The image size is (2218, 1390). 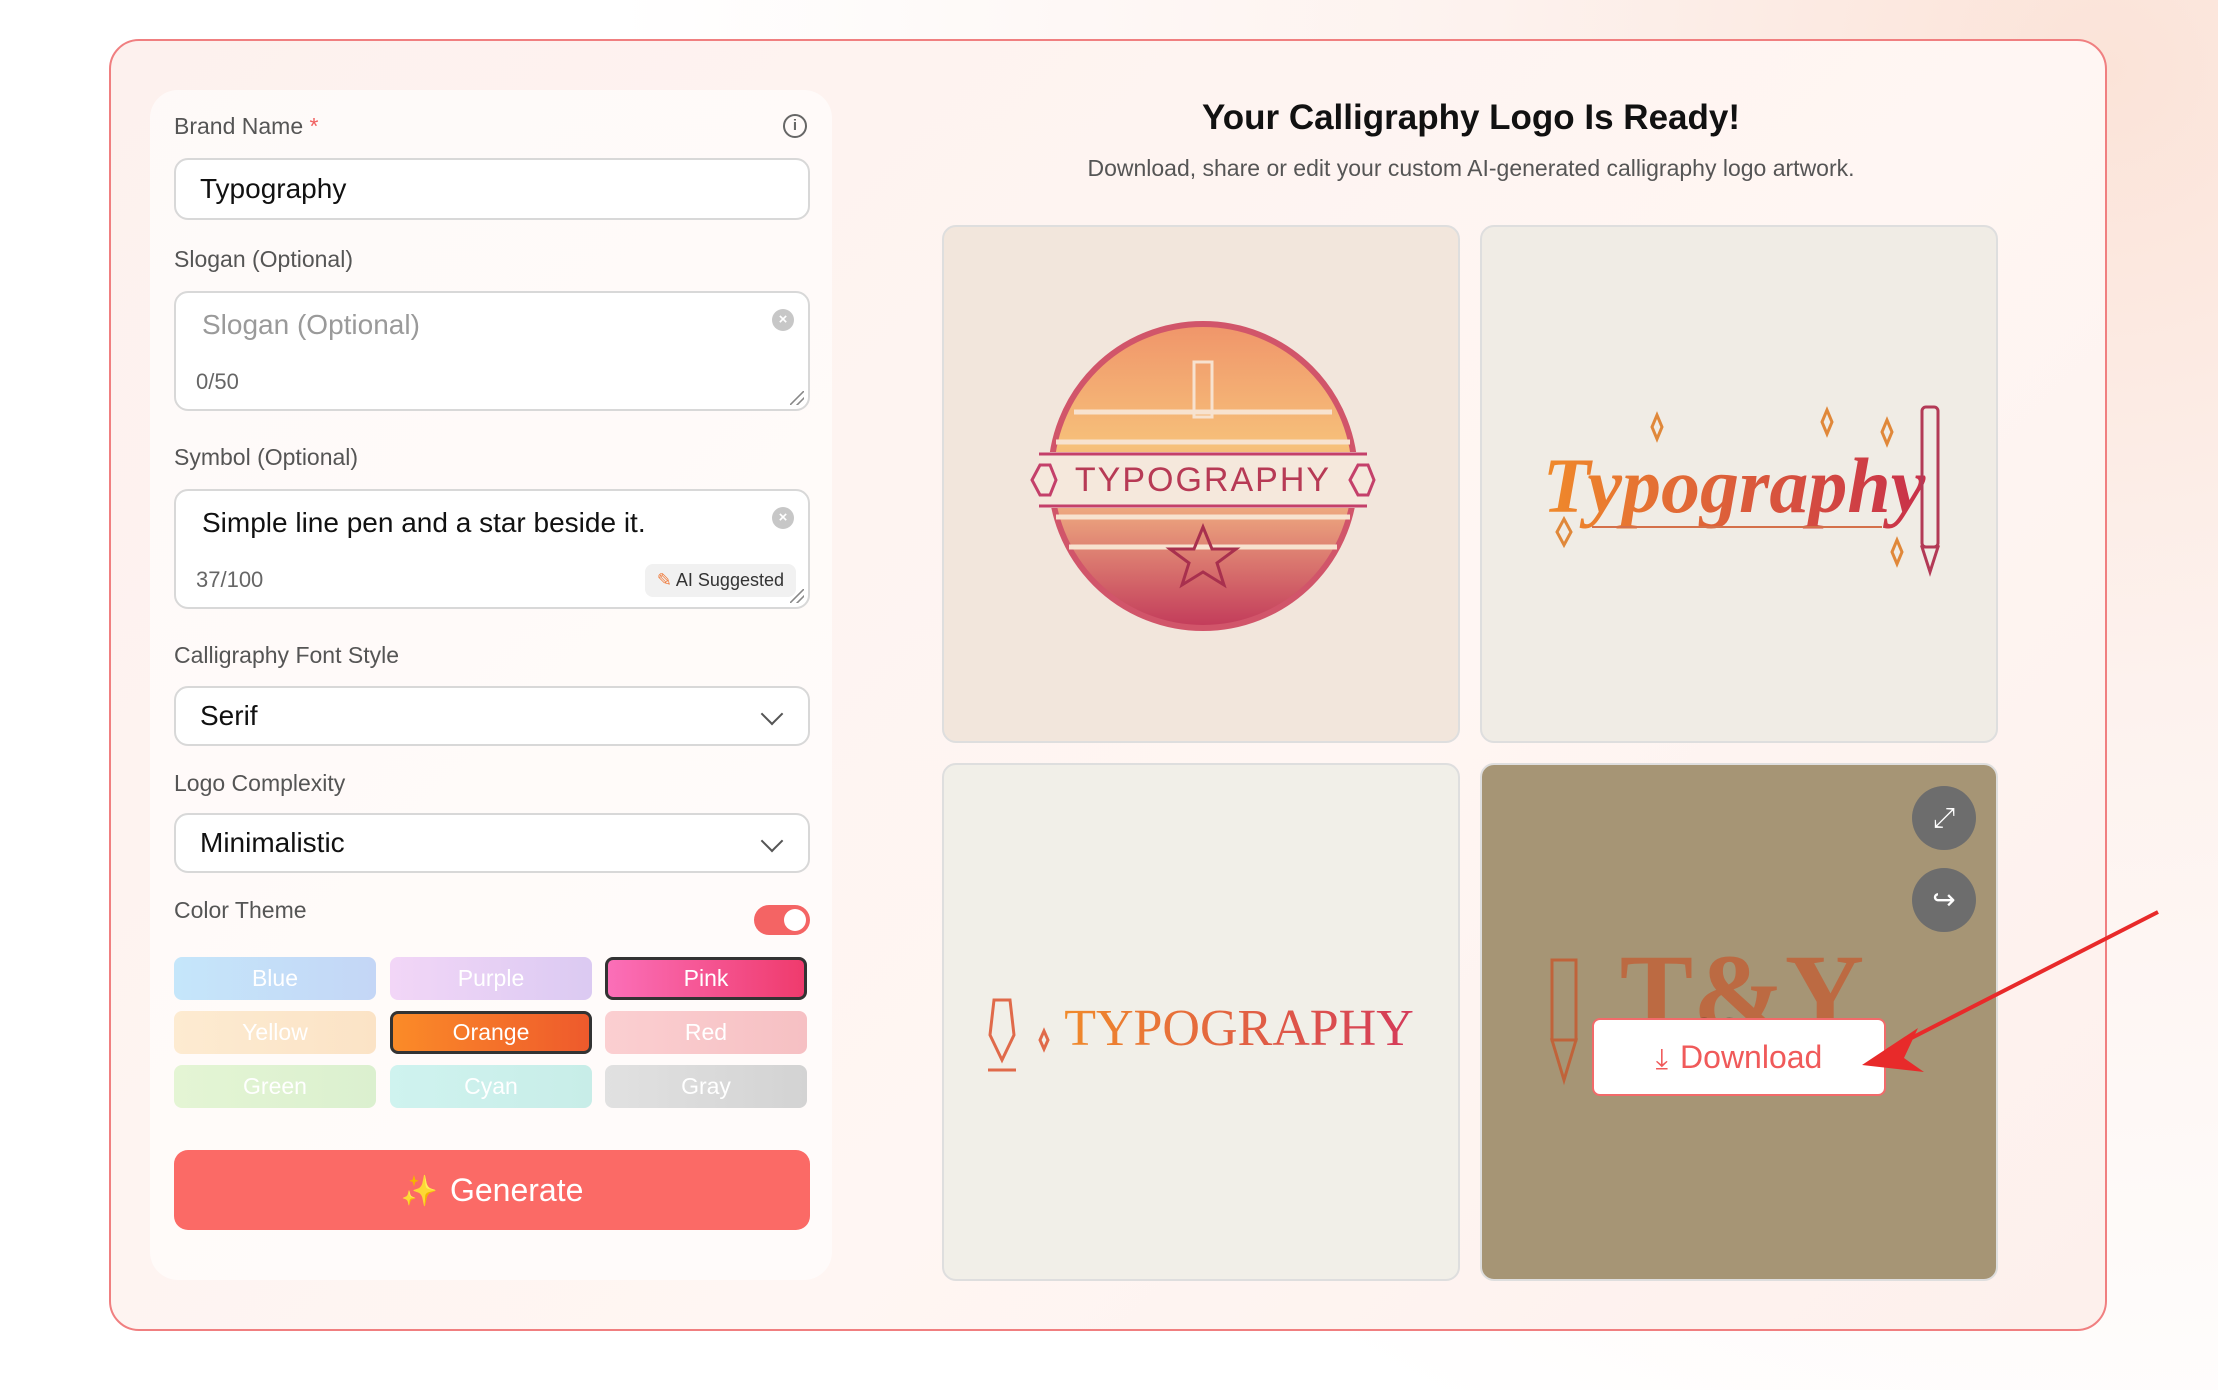 I want to click on magic-wand-icon: ✨, so click(x=419, y=1191).